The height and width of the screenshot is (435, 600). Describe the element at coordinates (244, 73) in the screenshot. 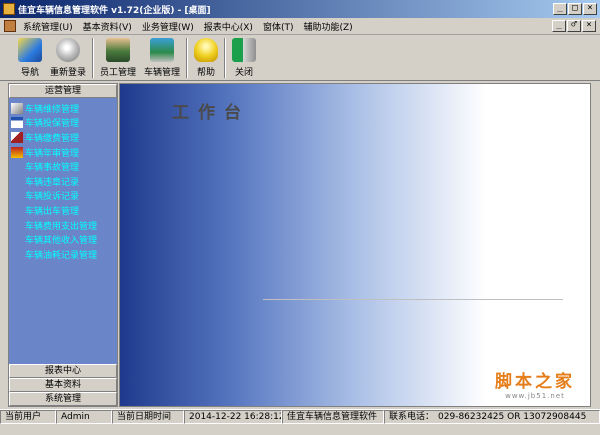

I see `exit-label: 关闭` at that location.